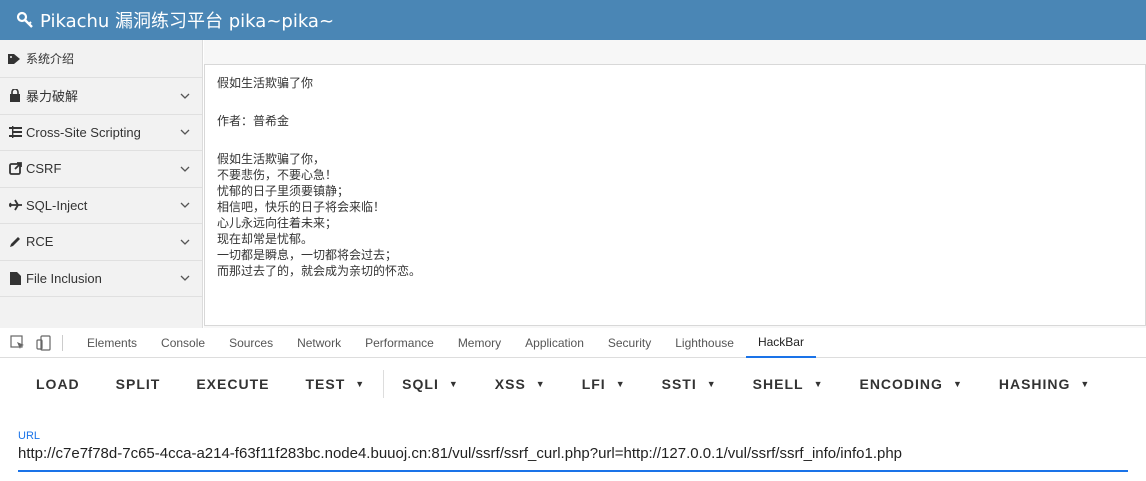 This screenshot has height=481, width=1146. Describe the element at coordinates (44, 169) in the screenshot. I see `sidebar-item-label: CSRF` at that location.